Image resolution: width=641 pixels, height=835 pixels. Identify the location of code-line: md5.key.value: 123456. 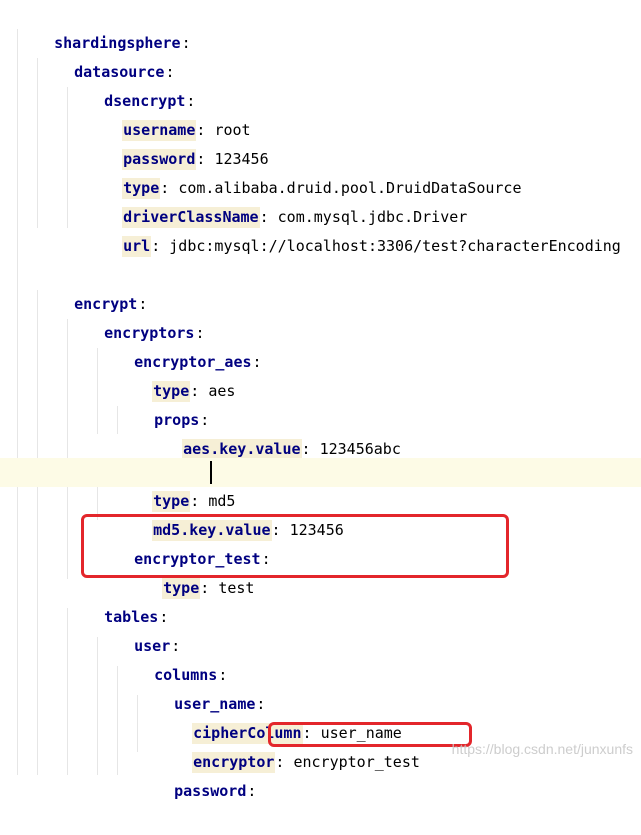
(320, 514).